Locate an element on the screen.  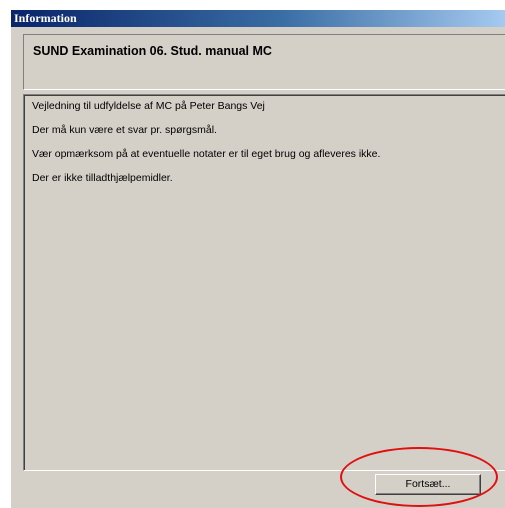
title-bar: Information is located at coordinates (258, 18).